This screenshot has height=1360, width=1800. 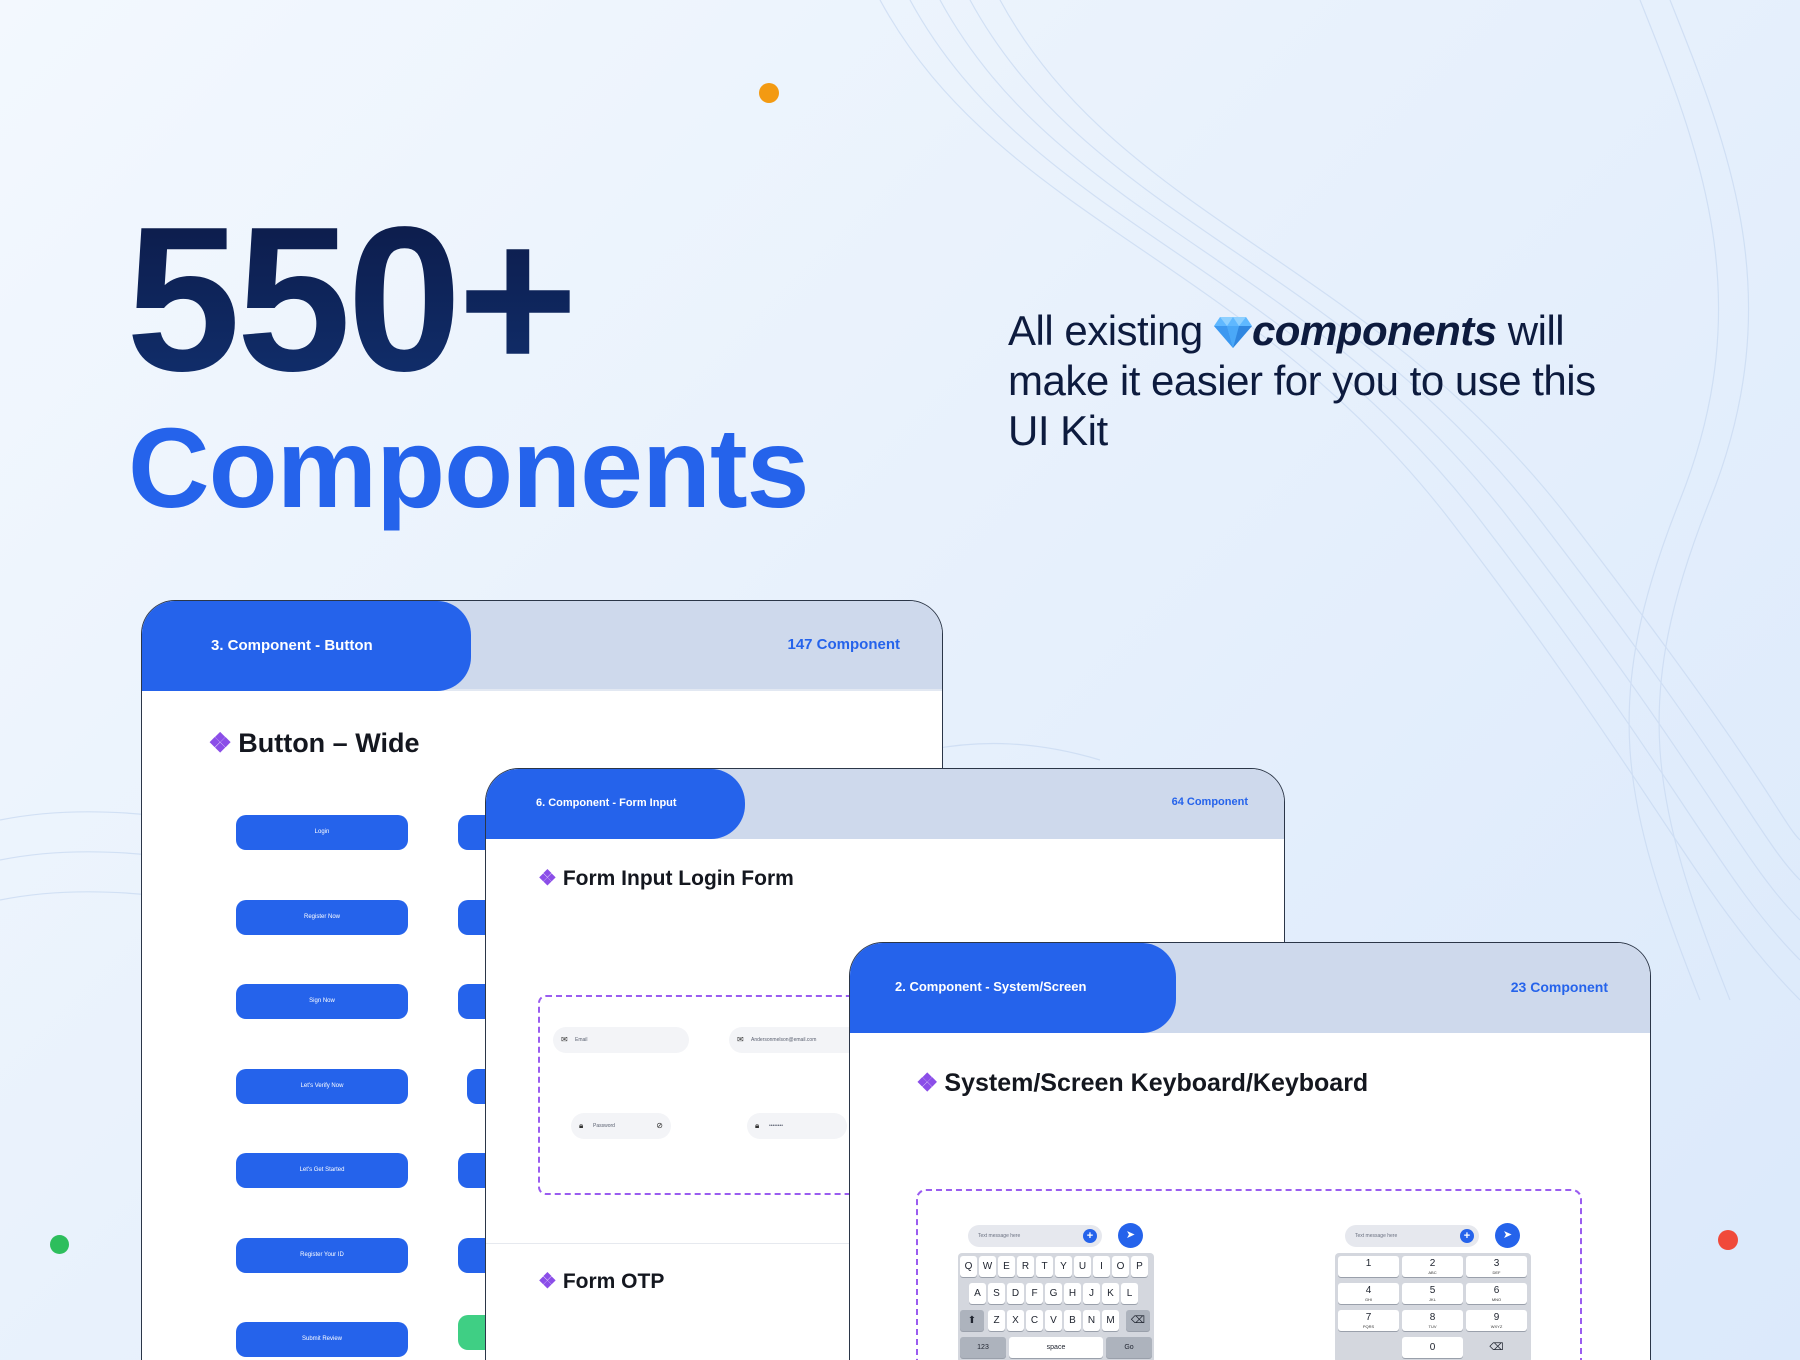 What do you see at coordinates (1053, 1320) in the screenshot?
I see `key: V` at bounding box center [1053, 1320].